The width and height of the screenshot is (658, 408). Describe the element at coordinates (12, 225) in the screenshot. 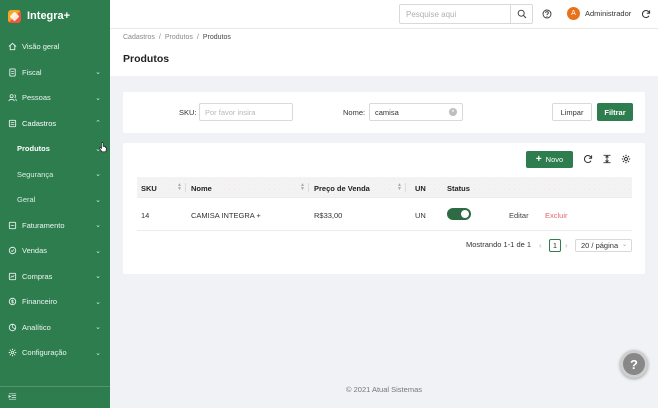

I see `invoice-icon` at that location.